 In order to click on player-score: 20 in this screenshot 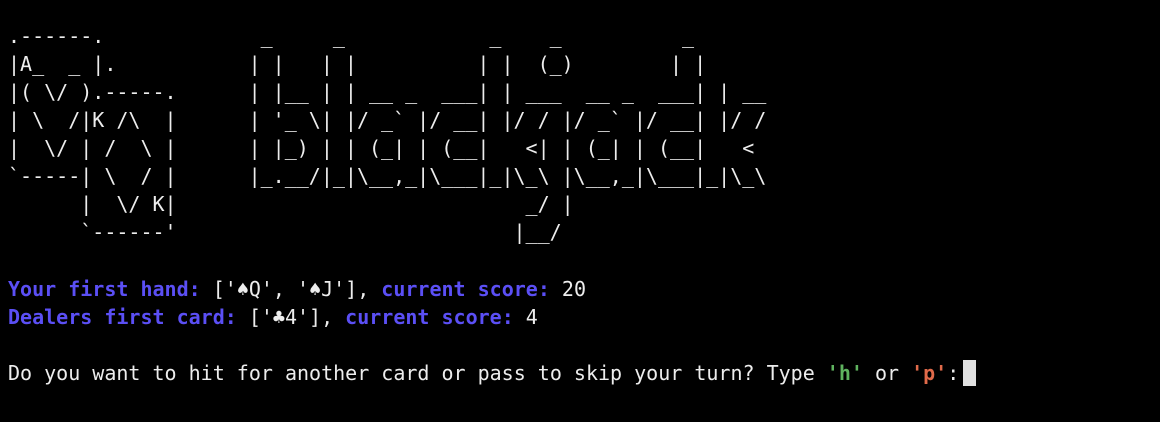, I will do `click(574, 289)`.